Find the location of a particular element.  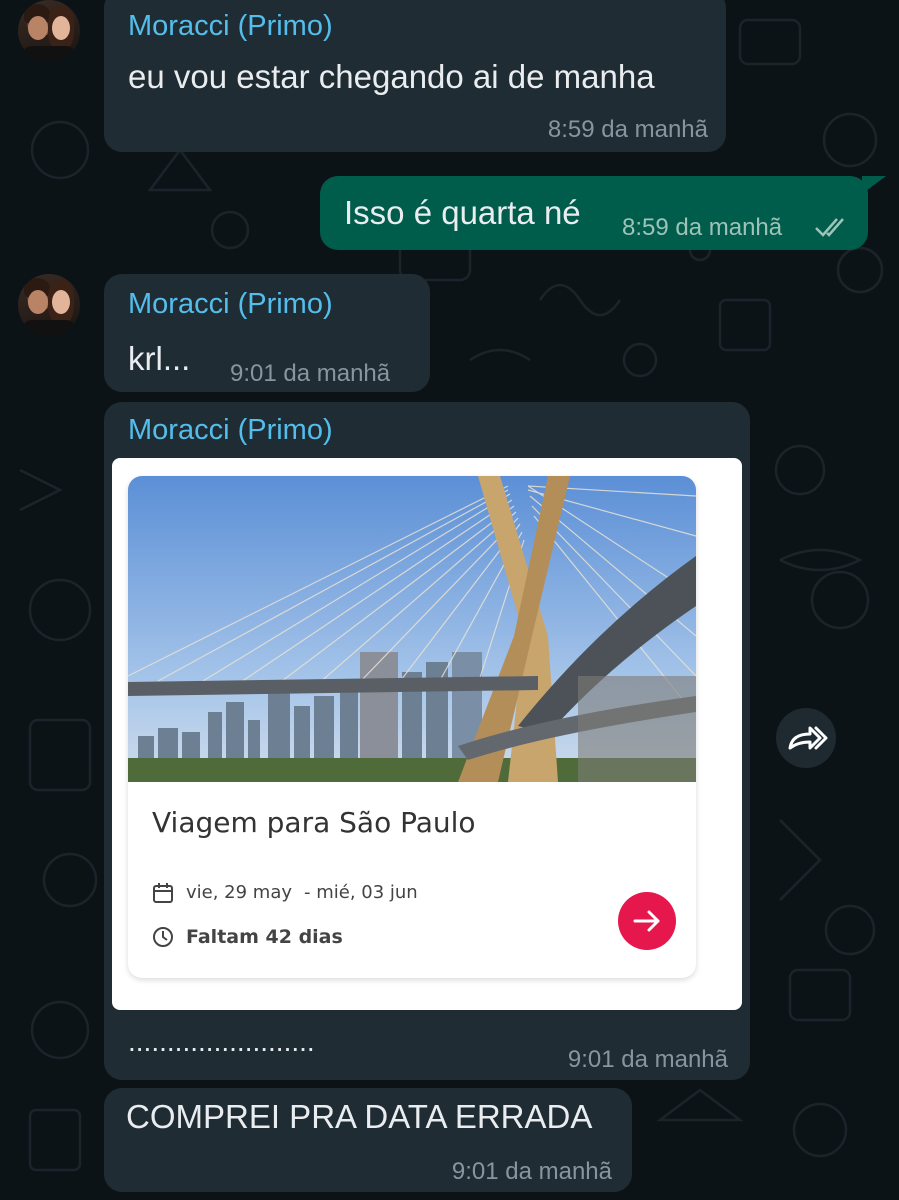

open-trip-button is located at coordinates (647, 921).